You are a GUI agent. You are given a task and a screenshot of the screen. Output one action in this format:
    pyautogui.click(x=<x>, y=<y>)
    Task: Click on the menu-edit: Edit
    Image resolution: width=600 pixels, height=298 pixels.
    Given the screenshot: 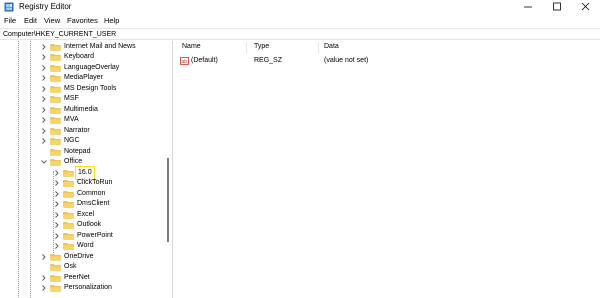 What is the action you would take?
    pyautogui.click(x=30, y=20)
    